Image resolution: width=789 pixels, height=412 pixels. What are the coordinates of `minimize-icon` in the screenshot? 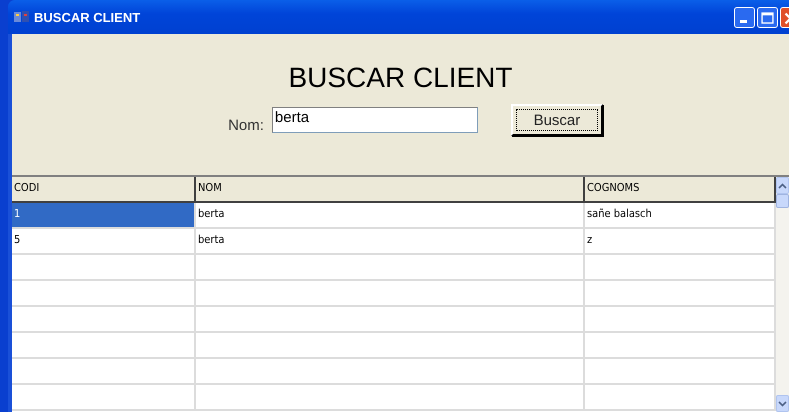 It's located at (743, 21).